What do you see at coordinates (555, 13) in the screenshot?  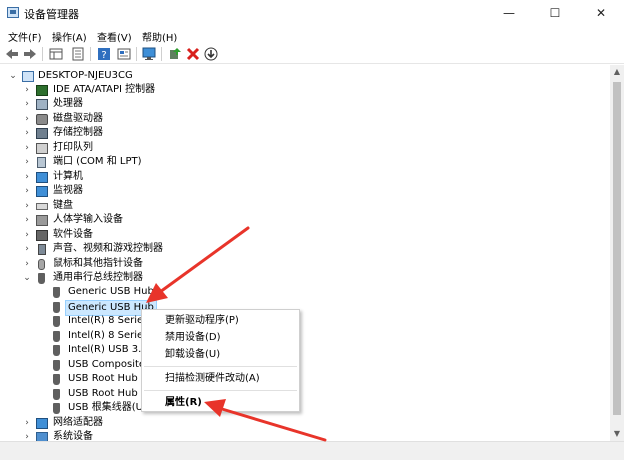 I see `maximize-button: ☐` at bounding box center [555, 13].